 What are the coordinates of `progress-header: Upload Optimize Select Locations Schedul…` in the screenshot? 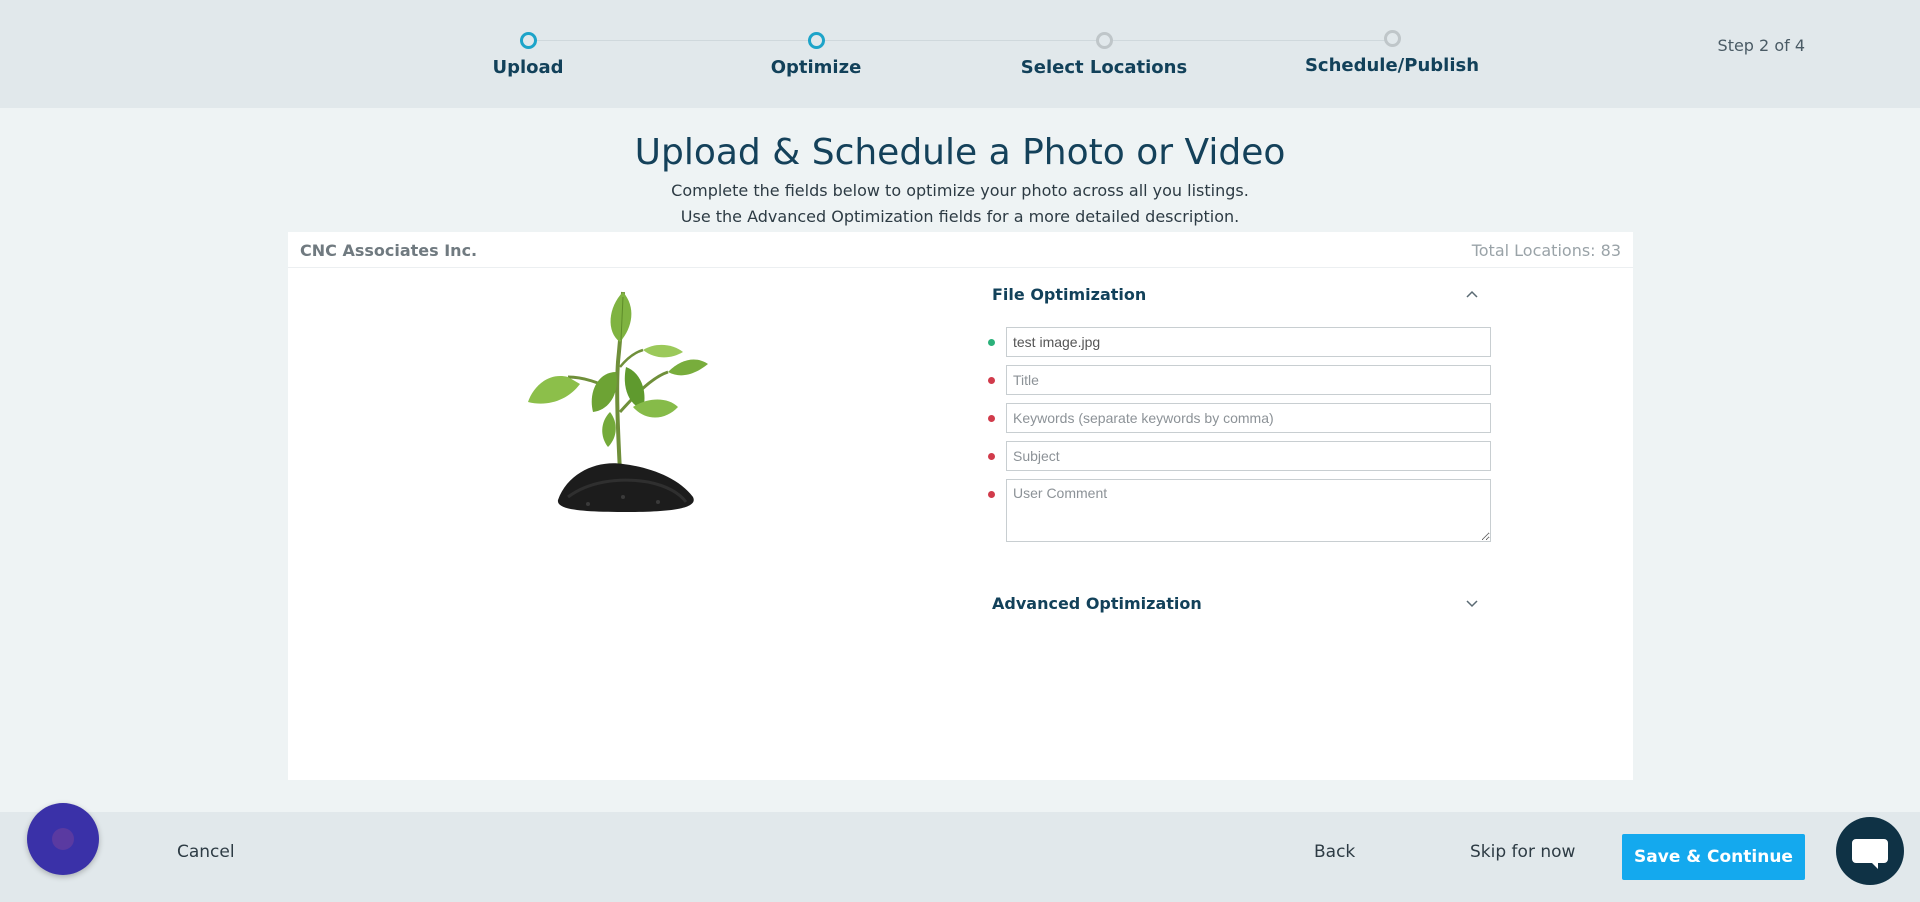 It's located at (960, 54).